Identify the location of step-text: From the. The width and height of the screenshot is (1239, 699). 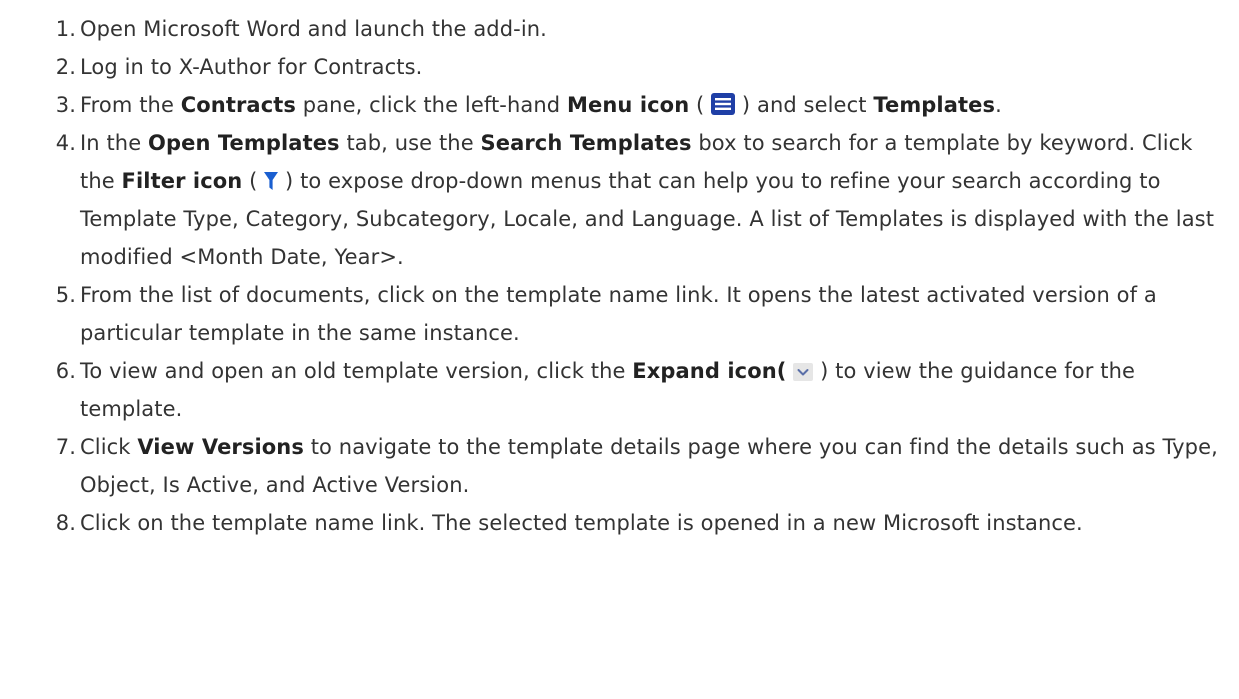
(130, 105).